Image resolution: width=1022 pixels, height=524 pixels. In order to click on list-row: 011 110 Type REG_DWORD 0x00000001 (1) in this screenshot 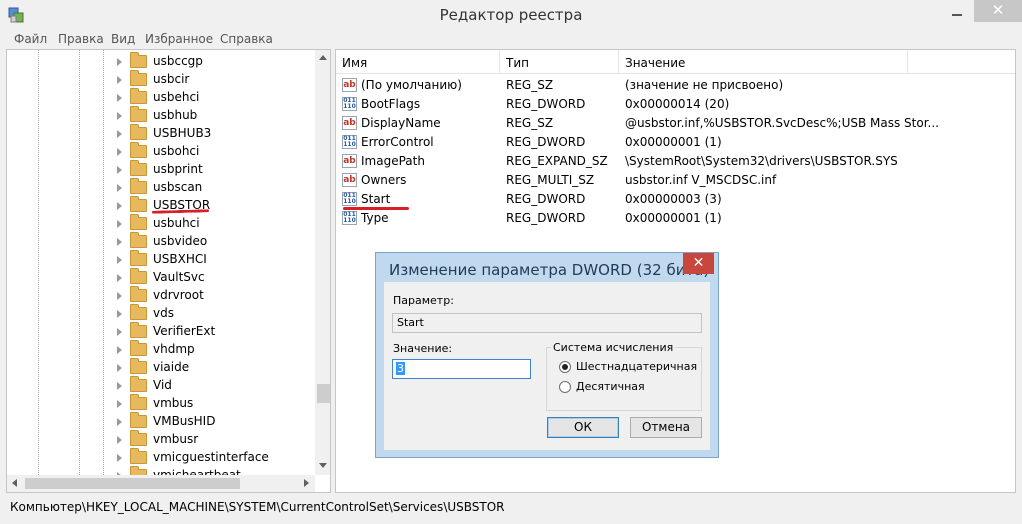, I will do `click(675, 218)`.